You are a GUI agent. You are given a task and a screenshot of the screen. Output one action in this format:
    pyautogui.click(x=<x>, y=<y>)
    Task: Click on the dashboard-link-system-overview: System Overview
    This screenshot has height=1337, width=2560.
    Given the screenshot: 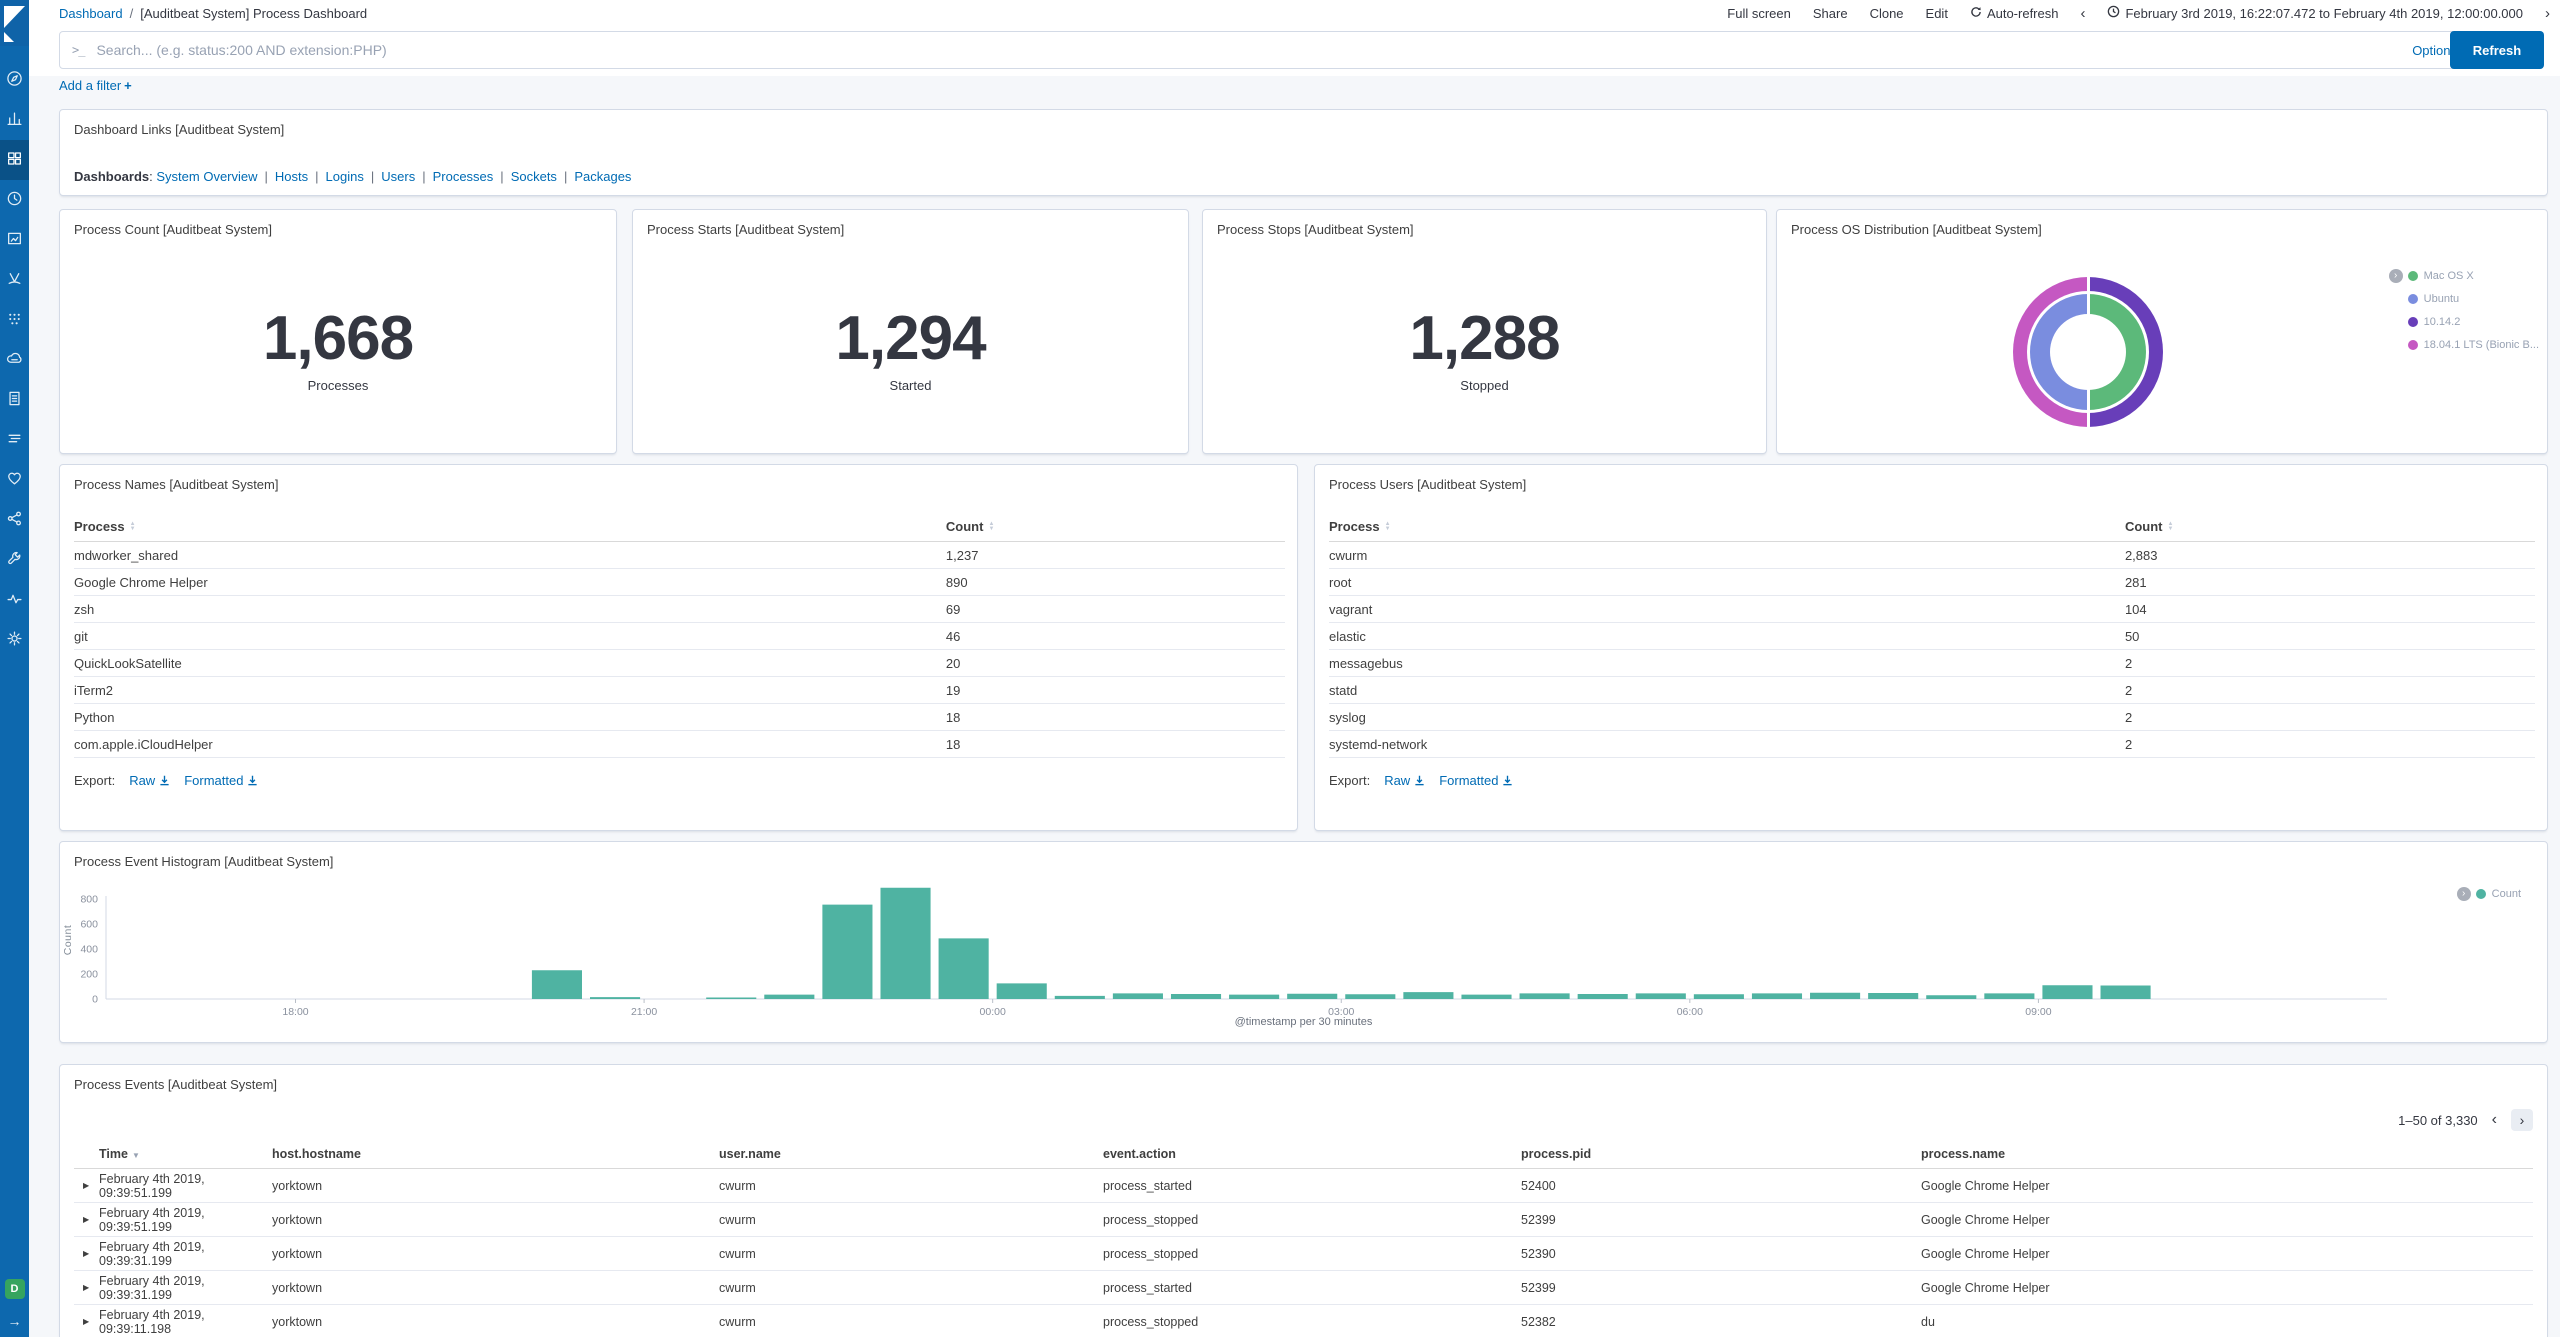 What is the action you would take?
    pyautogui.click(x=206, y=176)
    